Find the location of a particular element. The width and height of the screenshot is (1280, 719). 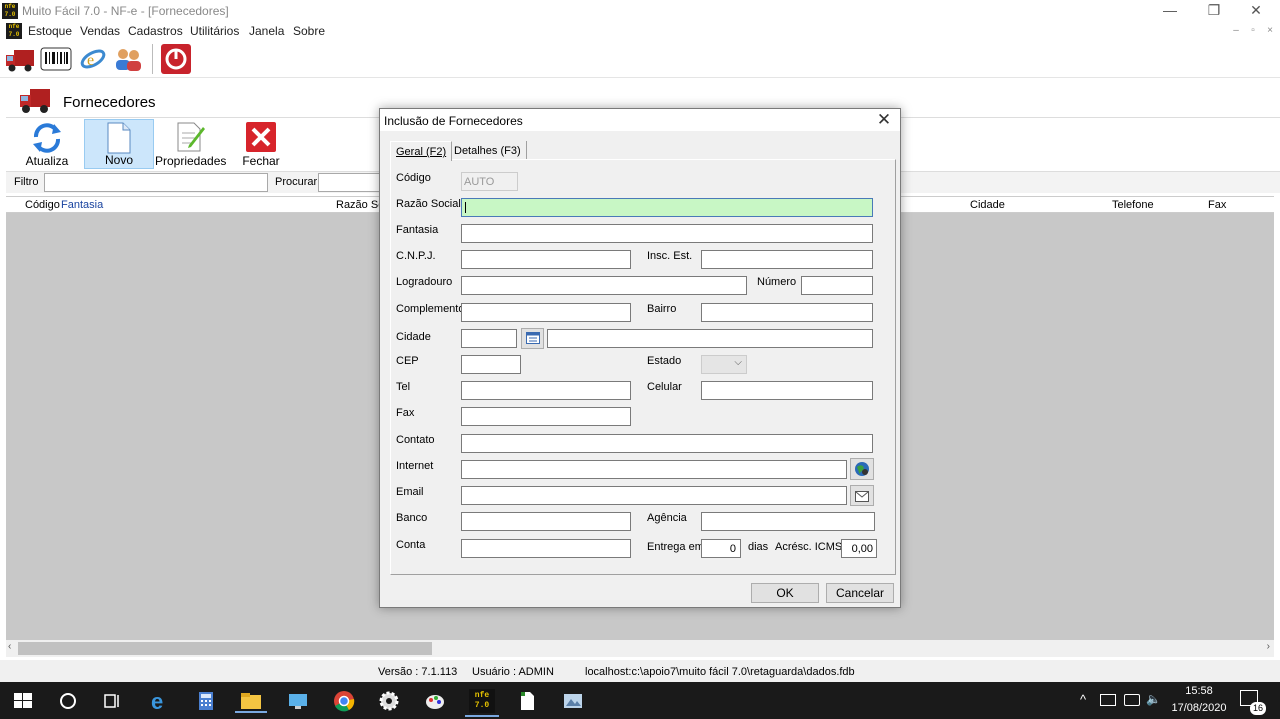

menu-janela: Janela is located at coordinates (266, 31).